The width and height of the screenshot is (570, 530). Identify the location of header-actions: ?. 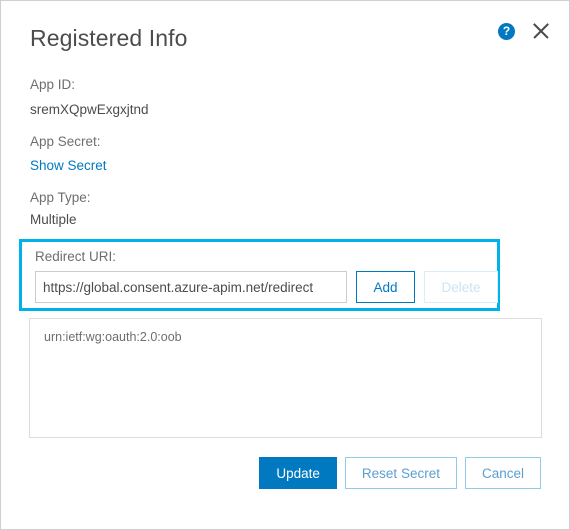
(525, 31).